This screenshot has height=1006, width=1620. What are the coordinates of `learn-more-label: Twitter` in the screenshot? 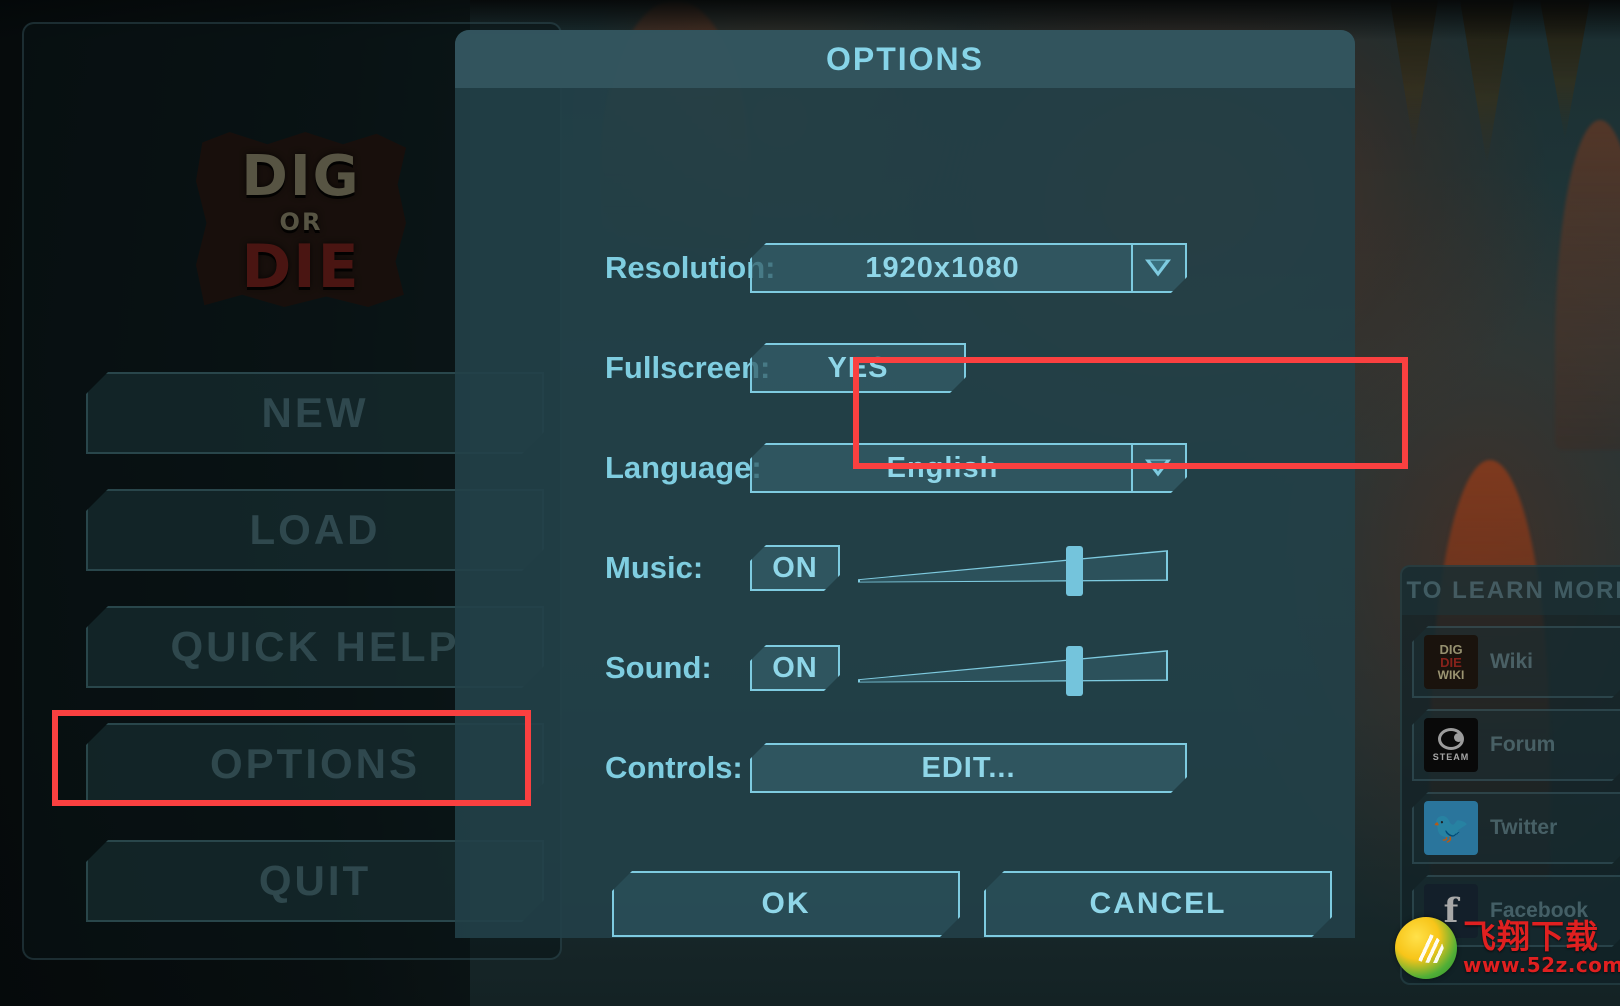 It's located at (1524, 827).